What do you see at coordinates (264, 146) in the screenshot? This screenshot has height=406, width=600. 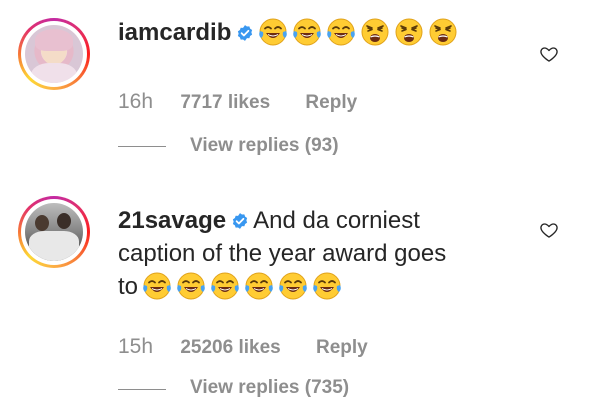 I see `view-replies-button: View replies (93)` at bounding box center [264, 146].